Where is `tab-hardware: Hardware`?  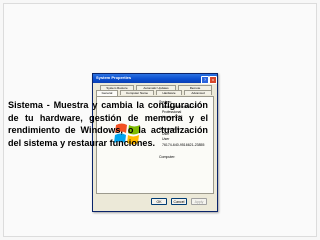 tab-hardware: Hardware is located at coordinates (169, 92).